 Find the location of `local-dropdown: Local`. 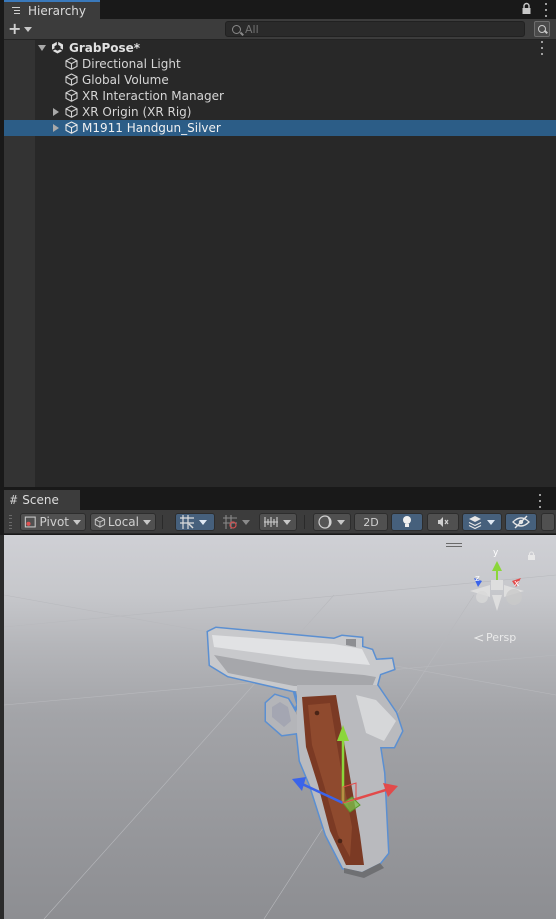

local-dropdown: Local is located at coordinates (123, 522).